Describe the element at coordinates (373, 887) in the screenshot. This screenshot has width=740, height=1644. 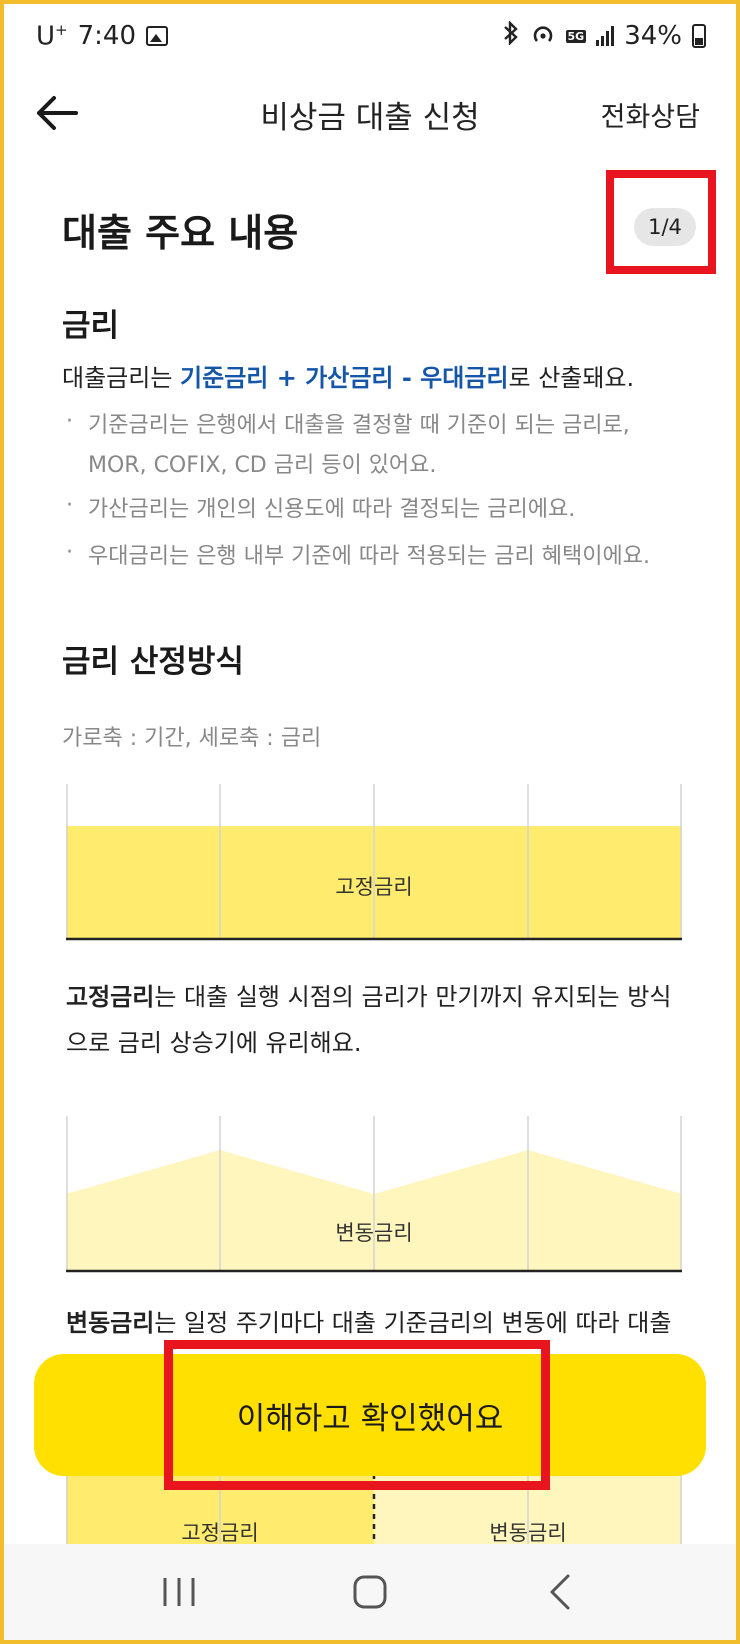
I see `fixed-rate-label: 고정금리` at that location.